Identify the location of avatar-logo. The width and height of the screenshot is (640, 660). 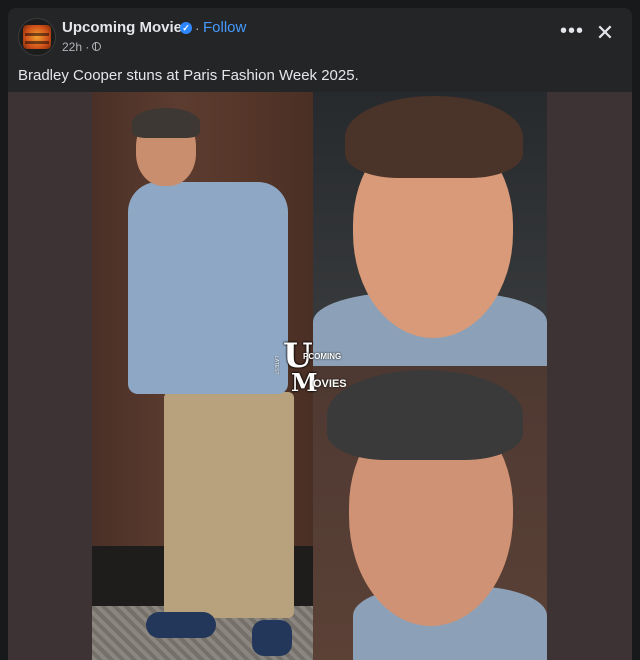
(37, 37).